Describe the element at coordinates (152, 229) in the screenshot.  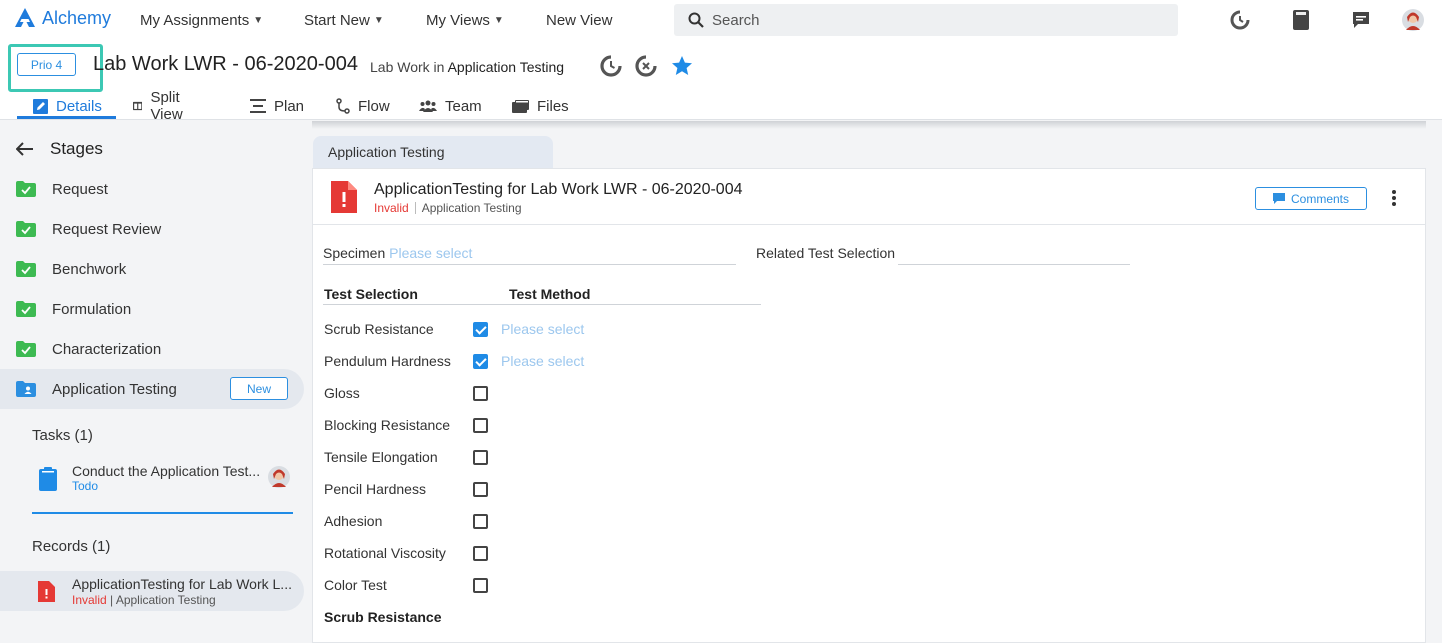
I see `stage-request-review: Request Review` at that location.